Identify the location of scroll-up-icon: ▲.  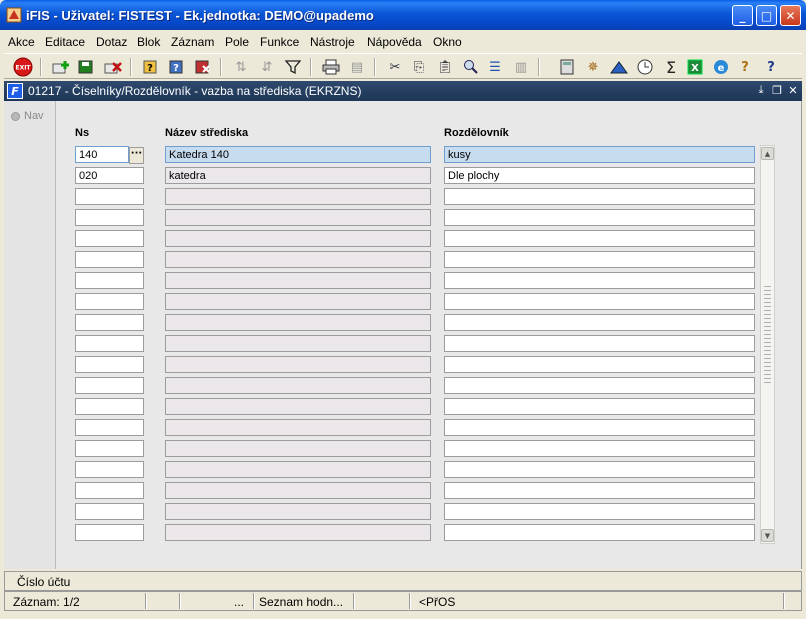
(767, 153).